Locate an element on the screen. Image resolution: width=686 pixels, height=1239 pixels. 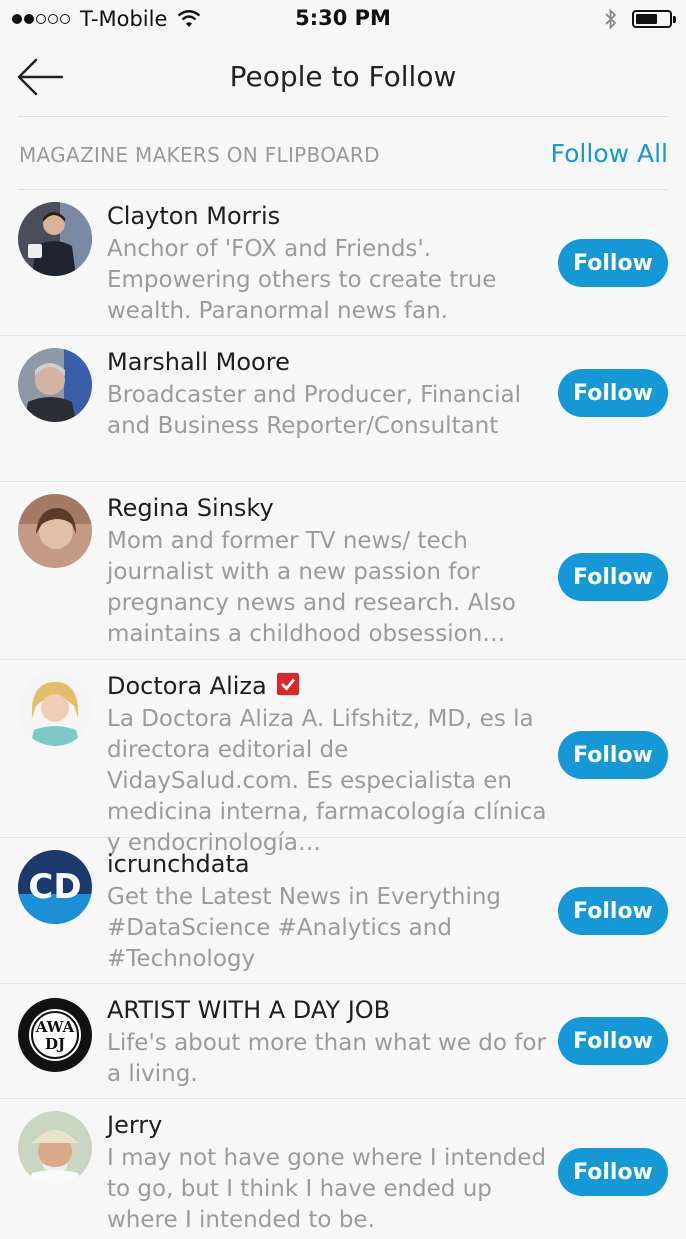
status-right is located at coordinates (640, 19).